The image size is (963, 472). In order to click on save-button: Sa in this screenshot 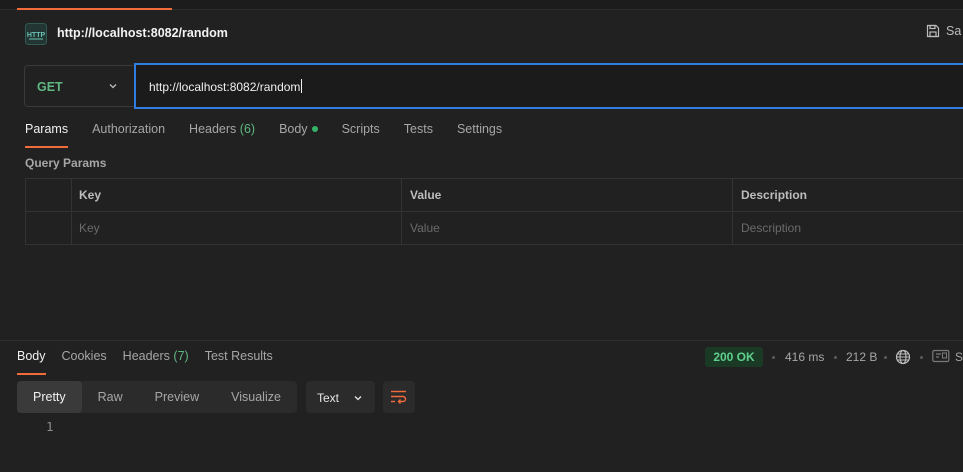, I will do `click(943, 31)`.